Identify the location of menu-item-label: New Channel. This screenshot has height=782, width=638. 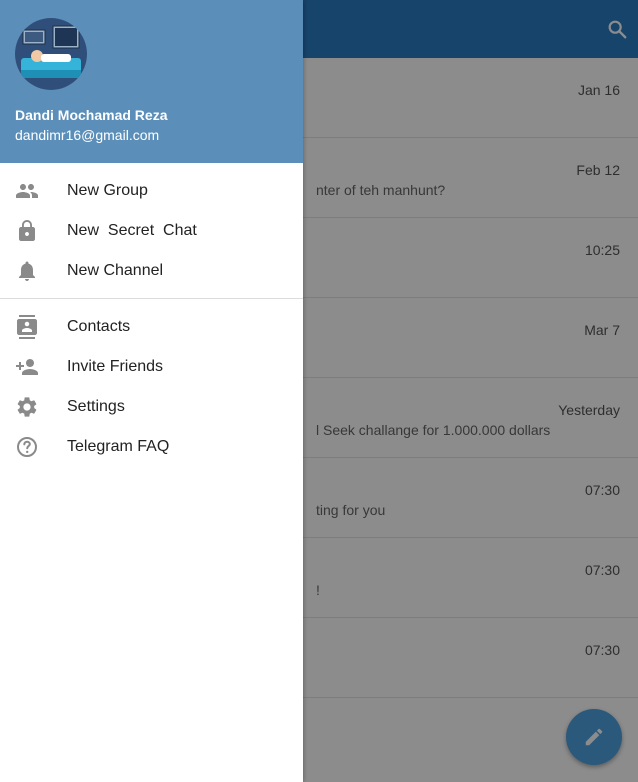
(115, 270).